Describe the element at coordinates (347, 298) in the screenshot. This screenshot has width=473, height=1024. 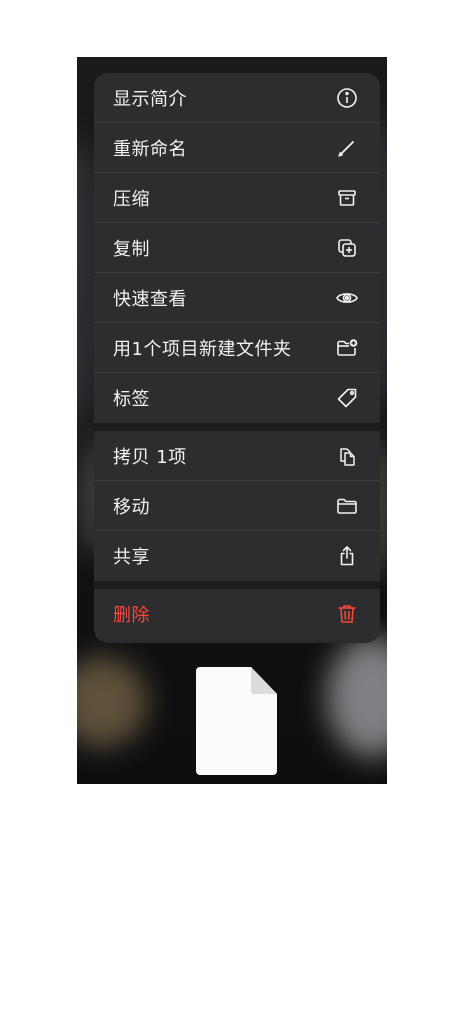
I see `eye-icon` at that location.